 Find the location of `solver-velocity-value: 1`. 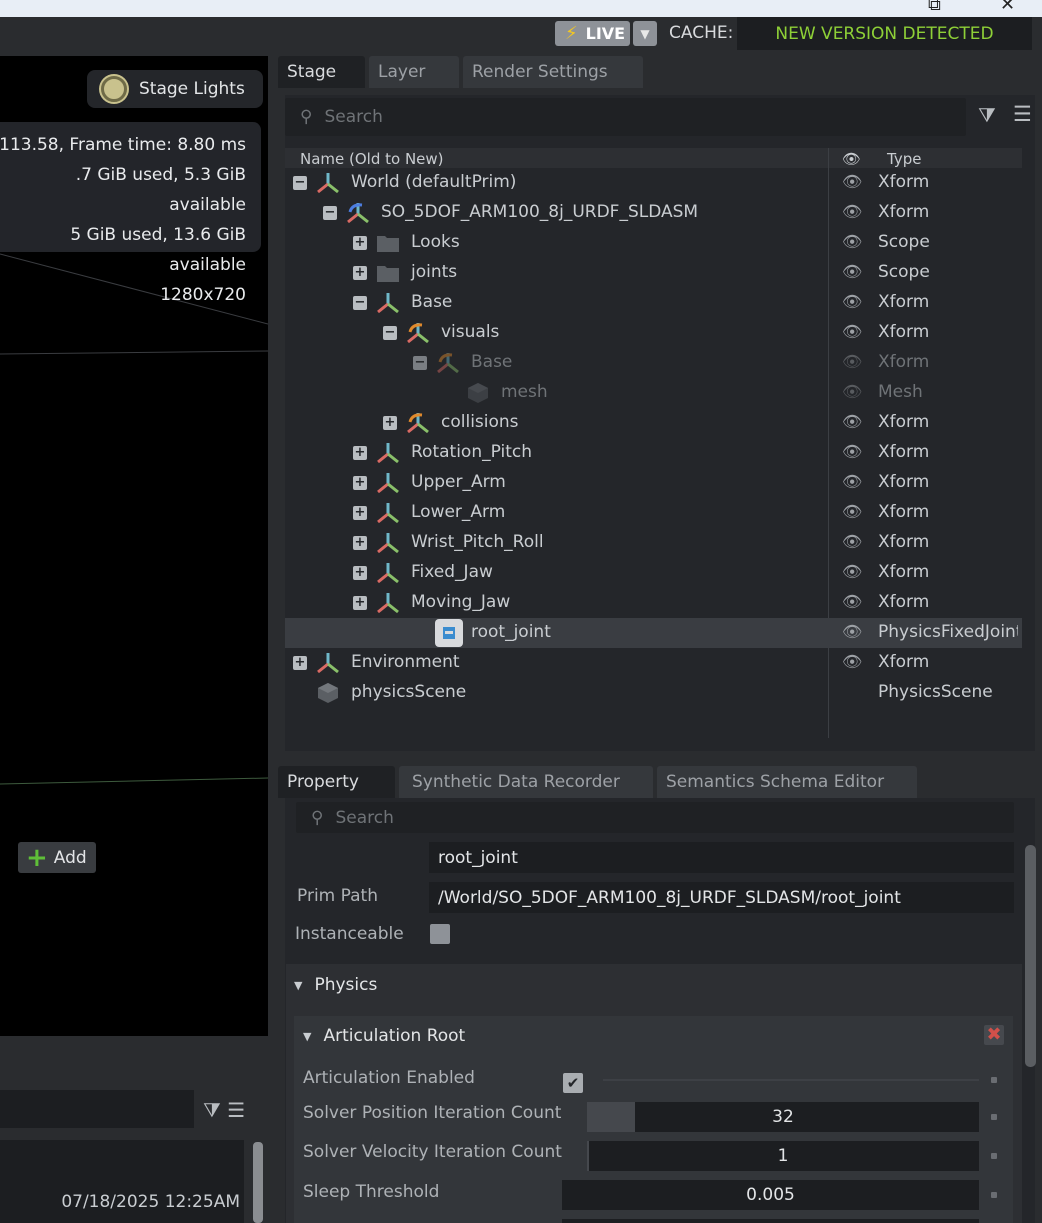

solver-velocity-value: 1 is located at coordinates (783, 1156).